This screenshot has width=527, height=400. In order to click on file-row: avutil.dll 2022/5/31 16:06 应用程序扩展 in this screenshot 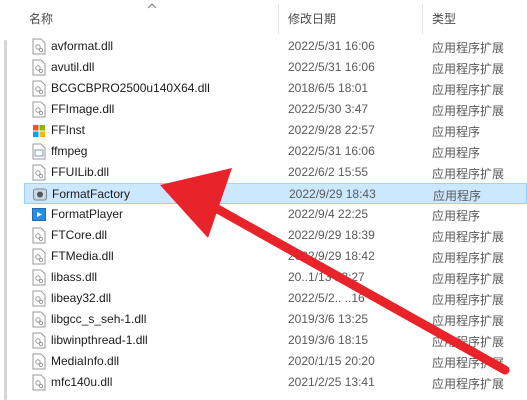, I will do `click(275, 67)`.